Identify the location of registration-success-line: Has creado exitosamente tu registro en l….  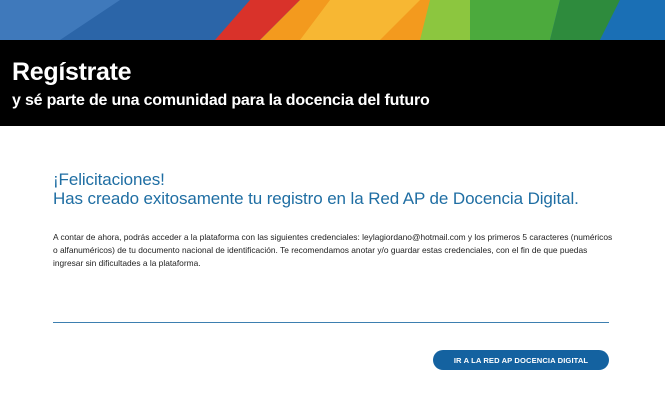
(316, 198).